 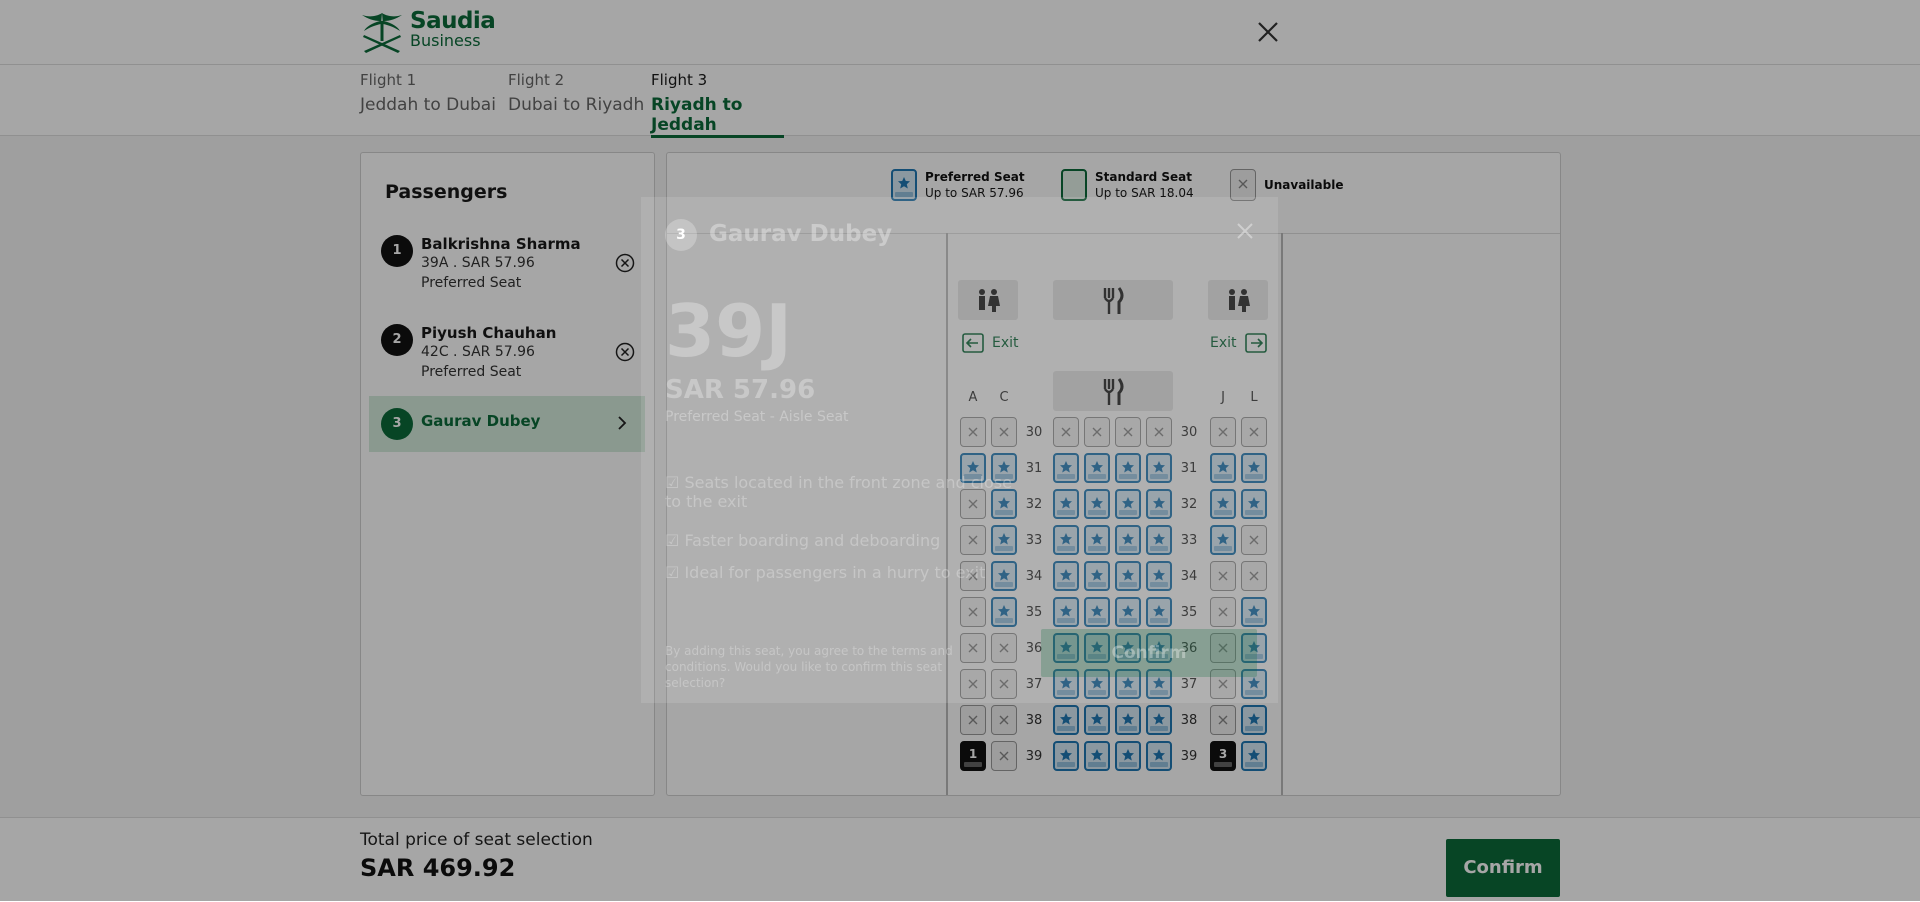 I want to click on popup-feature-text: Faster boarding and deboarding, so click(x=812, y=540).